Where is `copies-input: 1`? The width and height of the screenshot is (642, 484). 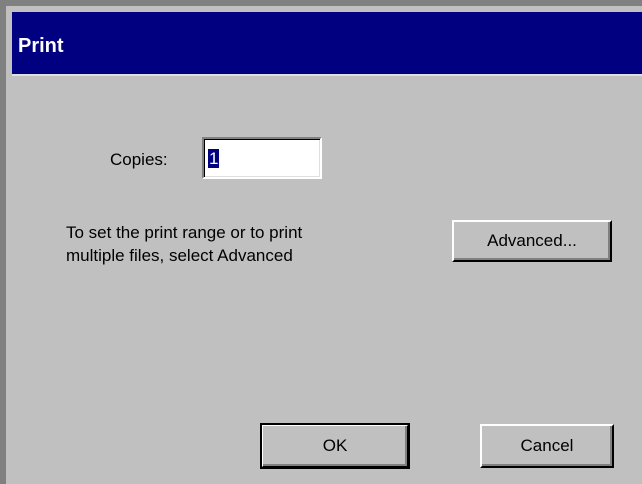 copies-input: 1 is located at coordinates (262, 158).